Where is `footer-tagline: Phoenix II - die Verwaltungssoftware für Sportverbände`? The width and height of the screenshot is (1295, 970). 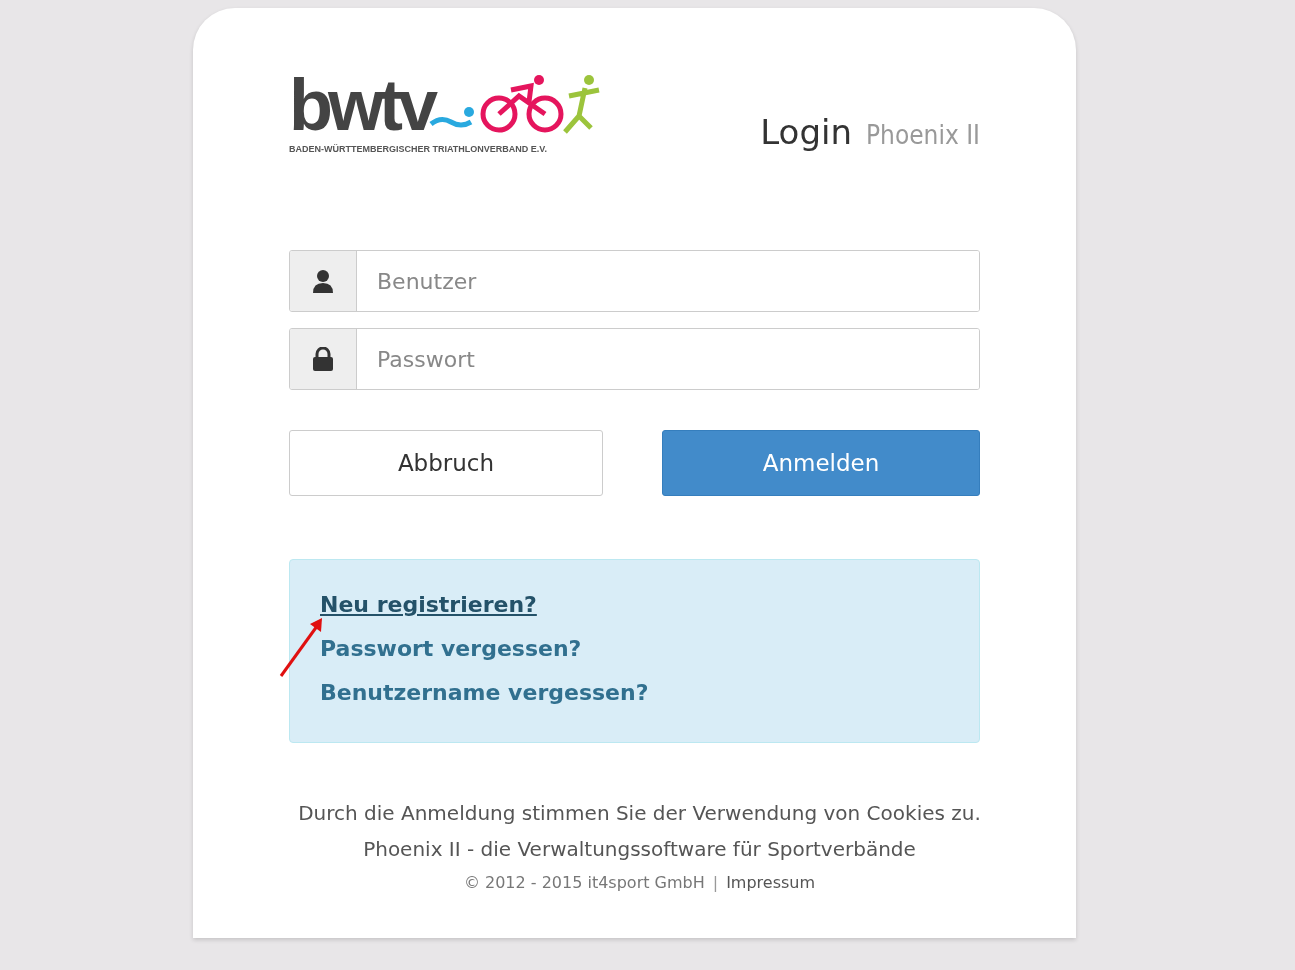
footer-tagline: Phoenix II - die Verwaltungssoftware für Sportverbände is located at coordinates (639, 849).